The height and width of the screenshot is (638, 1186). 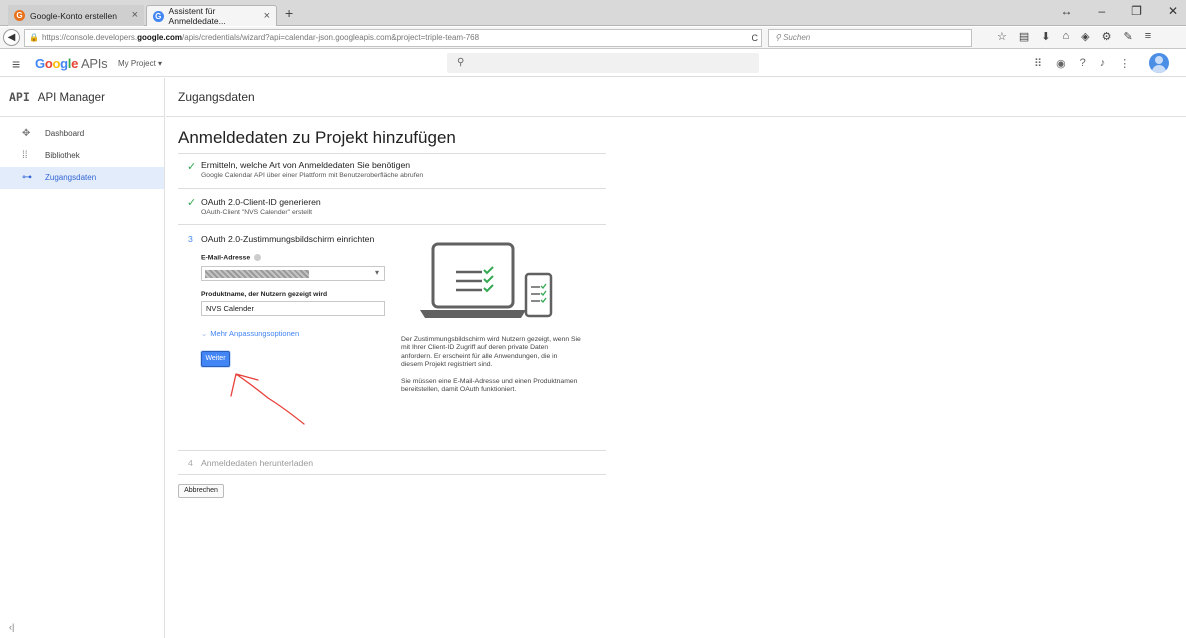 I want to click on menu-icon: ≡, so click(x=1148, y=36).